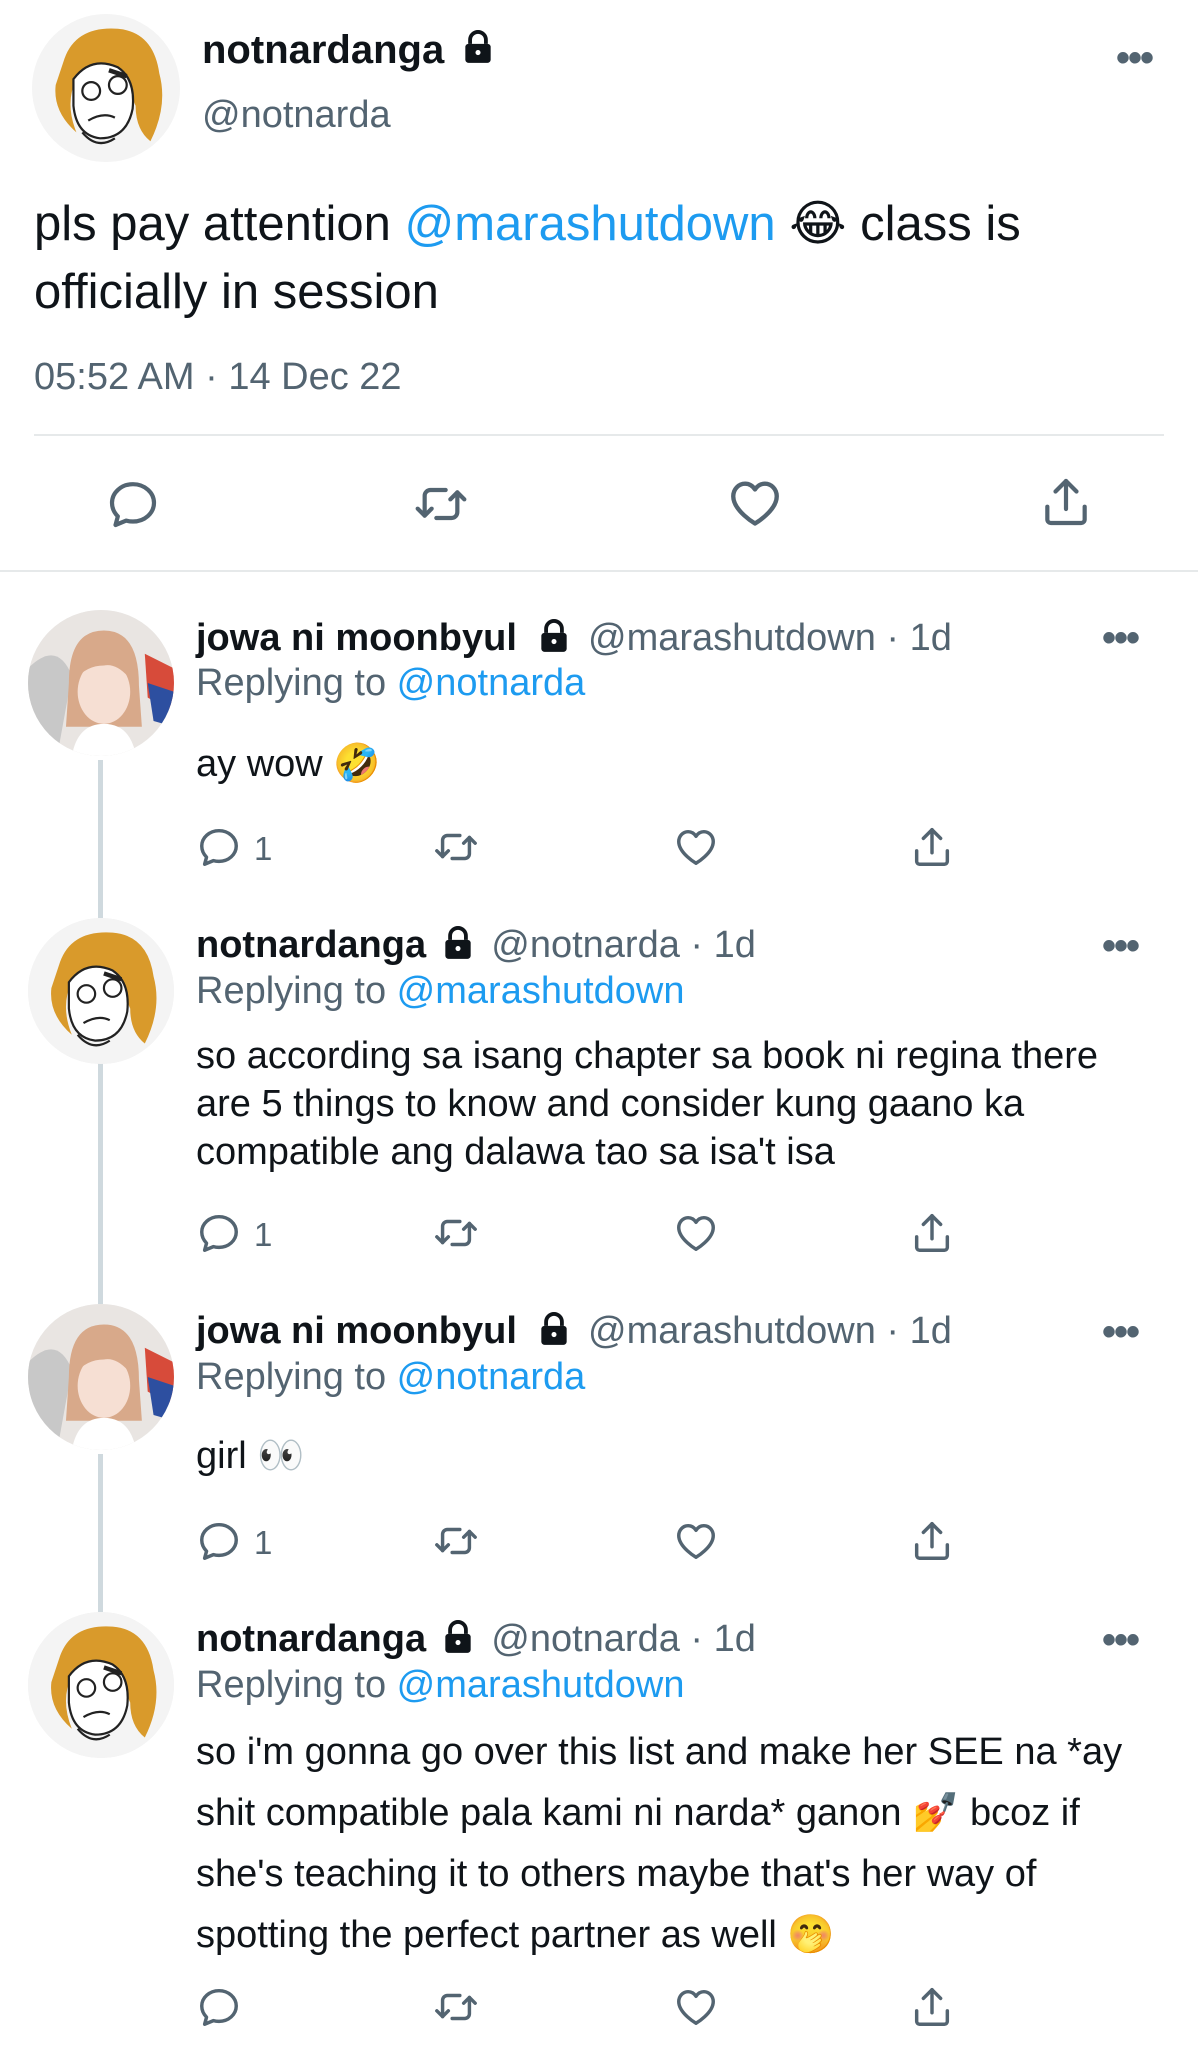 The height and width of the screenshot is (2048, 1198). Describe the element at coordinates (288, 764) in the screenshot. I see `reply-text: ay wow 🤣` at that location.